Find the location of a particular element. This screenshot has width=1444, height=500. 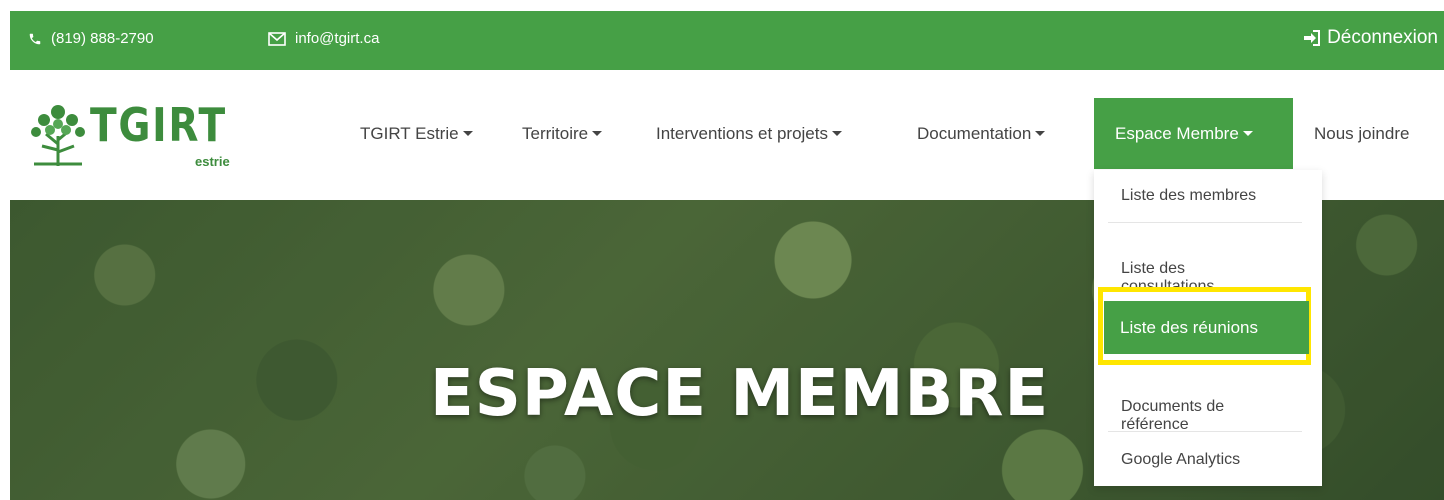

dropdown-item-liste-membres: Liste des membres is located at coordinates (1221, 196).